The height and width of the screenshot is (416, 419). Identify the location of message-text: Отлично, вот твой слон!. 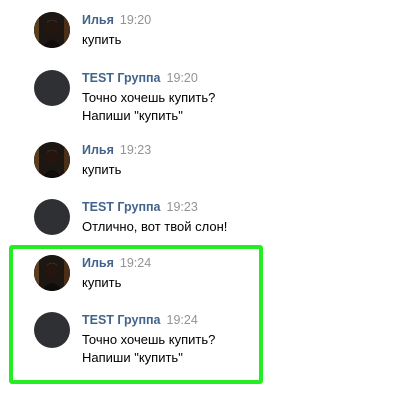
(154, 227).